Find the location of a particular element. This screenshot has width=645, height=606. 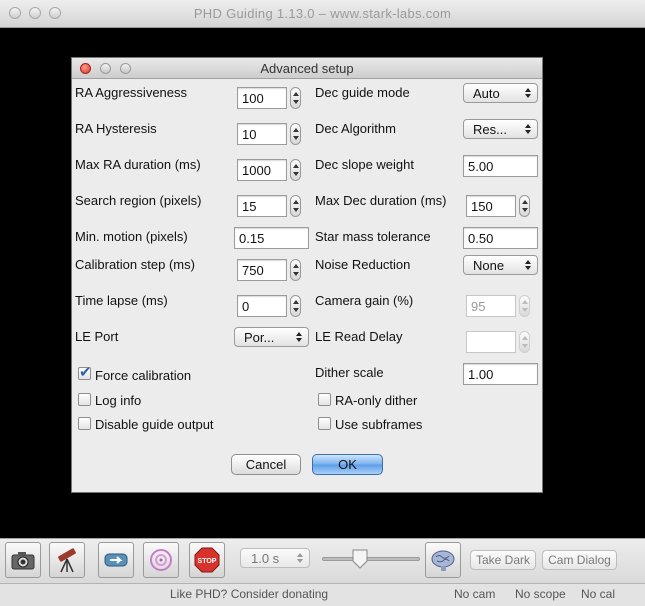

force-calibration-label: Force calibration is located at coordinates (143, 375).